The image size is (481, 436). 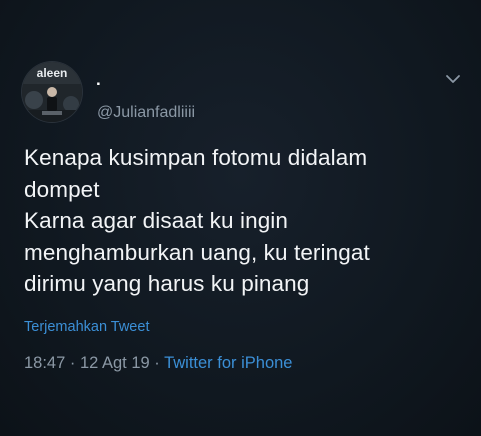 I want to click on display-name: ., so click(x=98, y=80).